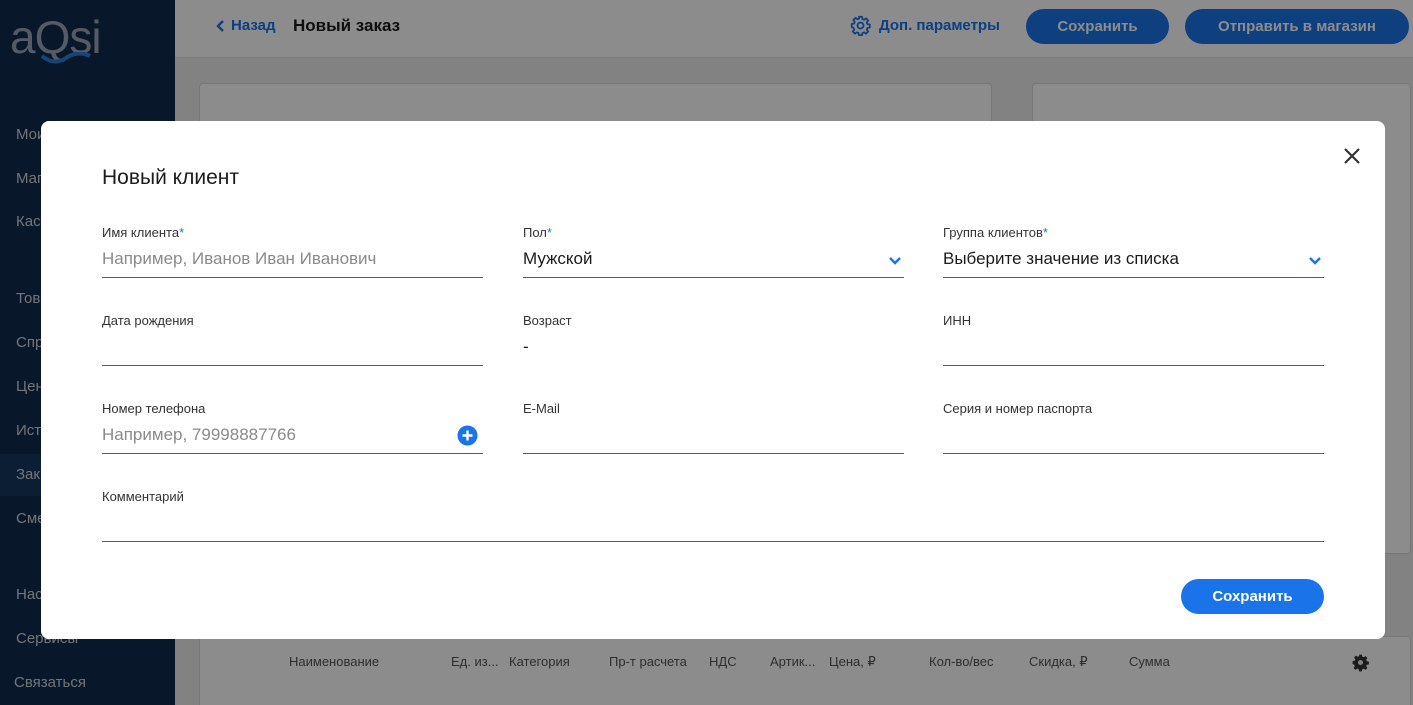  What do you see at coordinates (713, 334) in the screenshot?
I see `age-field: Возраст -` at bounding box center [713, 334].